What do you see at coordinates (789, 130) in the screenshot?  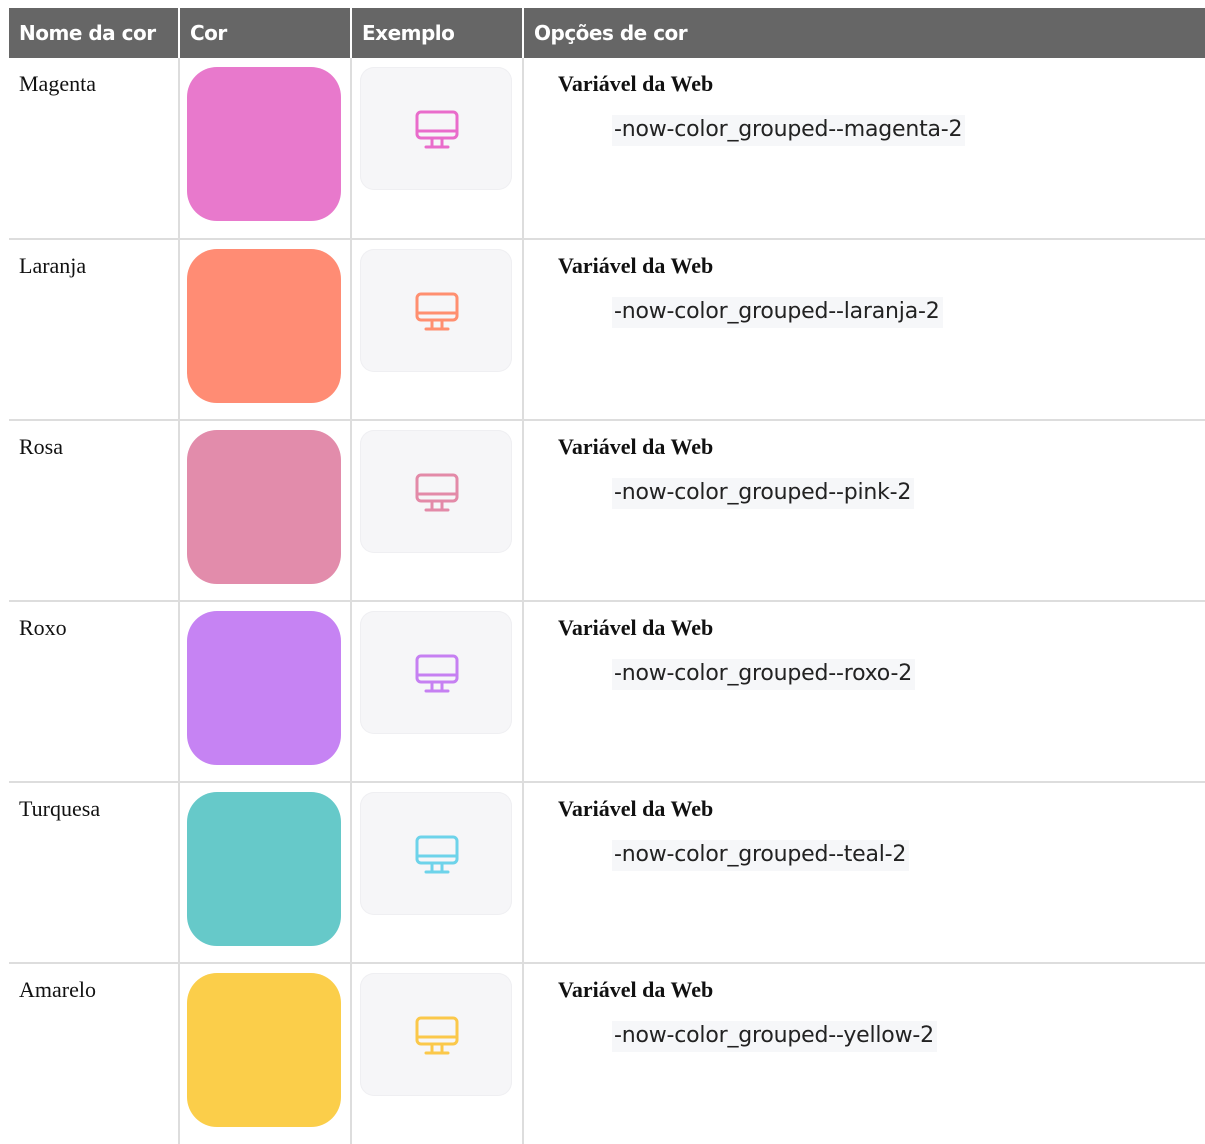 I see `web-variable-code: -now-color_grouped--magenta-2` at bounding box center [789, 130].